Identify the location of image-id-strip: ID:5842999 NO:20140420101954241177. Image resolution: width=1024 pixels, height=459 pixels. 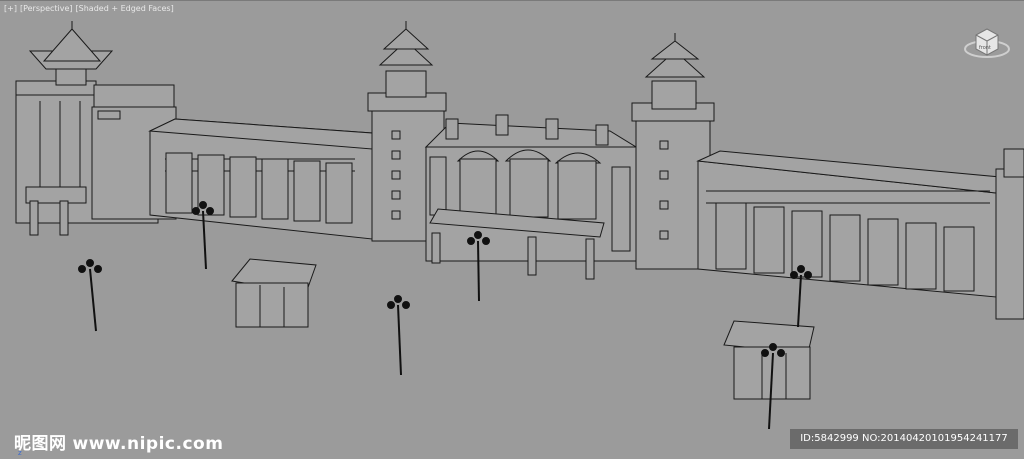
(904, 439).